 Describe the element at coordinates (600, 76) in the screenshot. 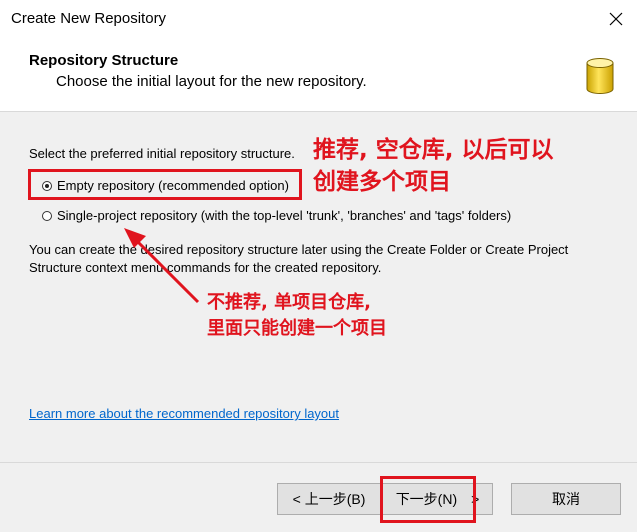

I see `database-icon` at that location.